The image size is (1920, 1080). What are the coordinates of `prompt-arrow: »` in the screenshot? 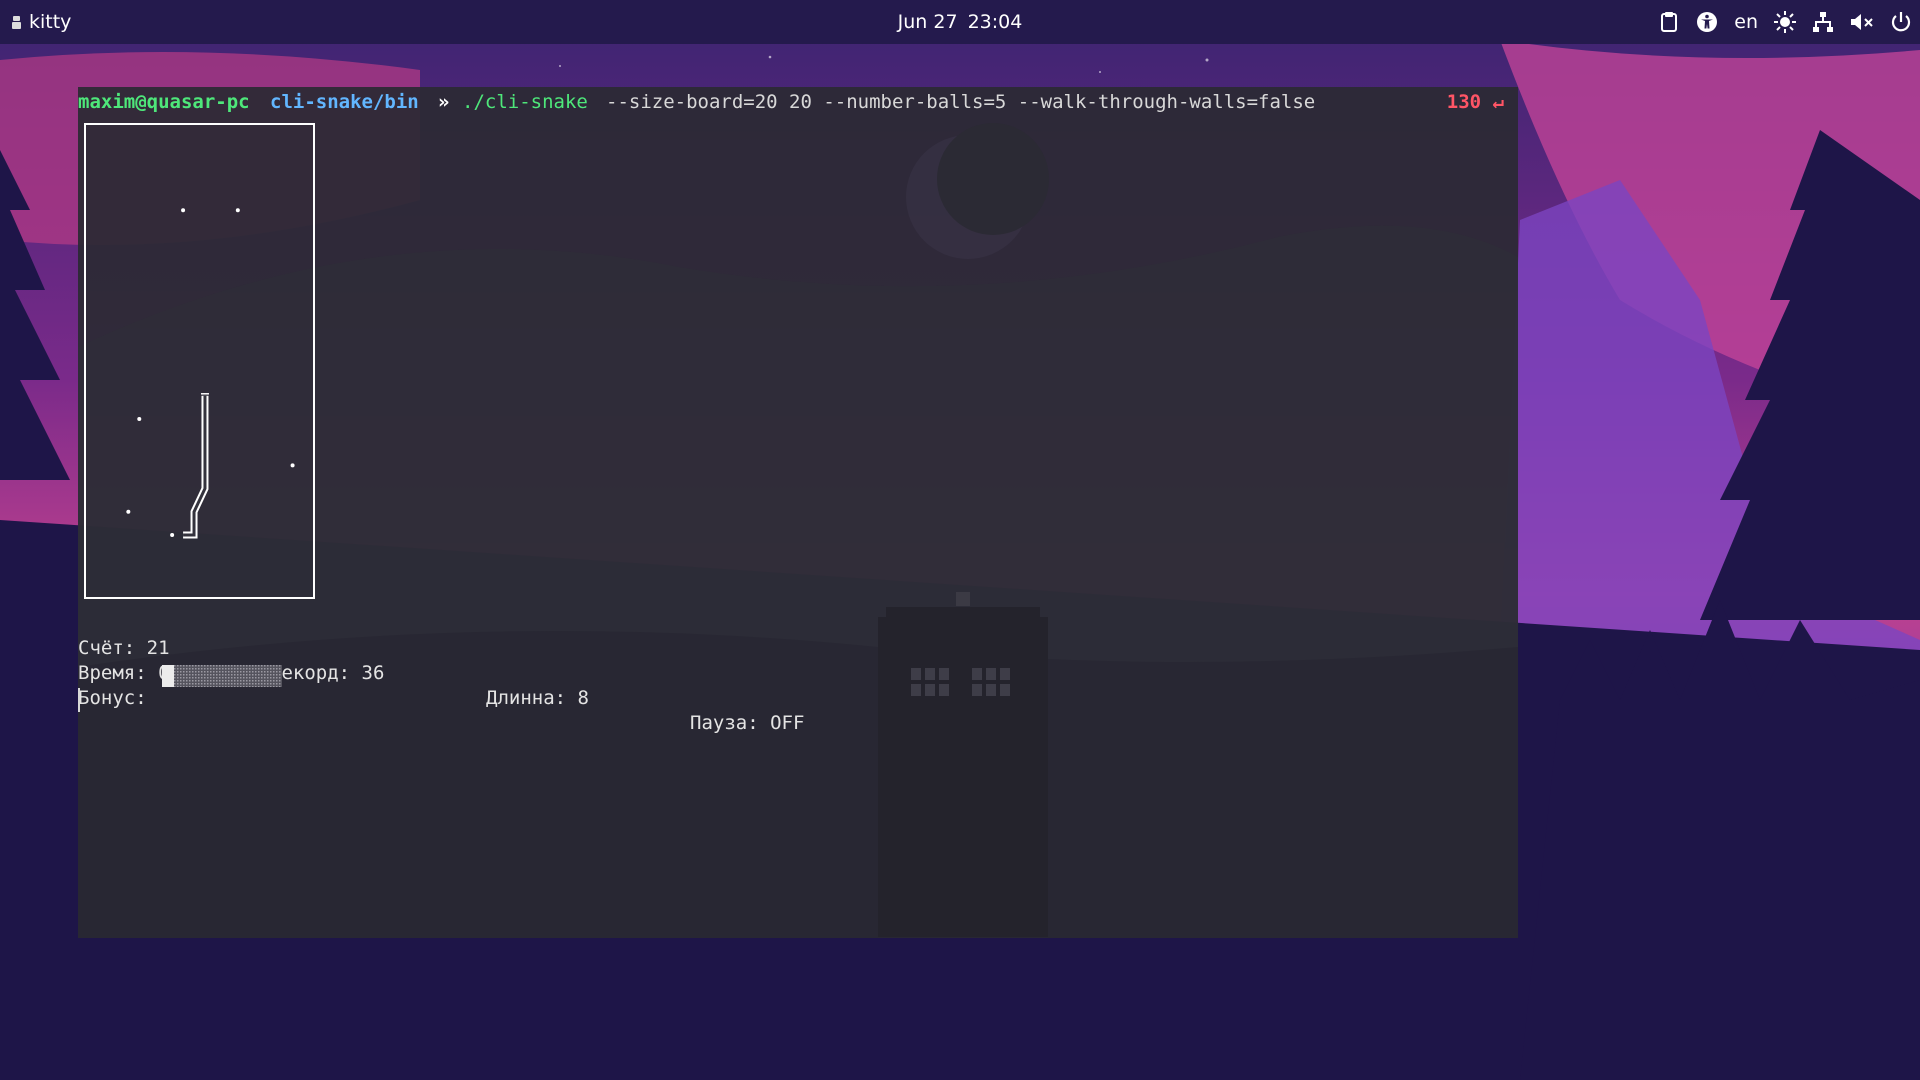 It's located at (444, 102).